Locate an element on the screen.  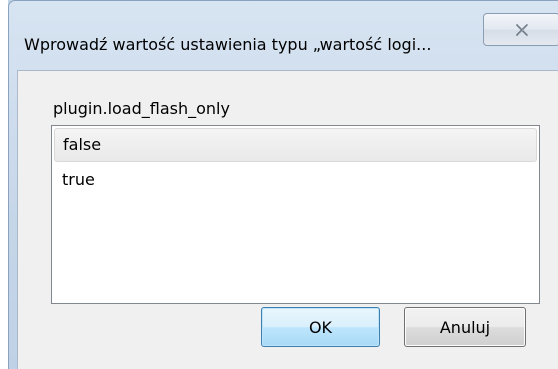
close-button is located at coordinates (520, 29).